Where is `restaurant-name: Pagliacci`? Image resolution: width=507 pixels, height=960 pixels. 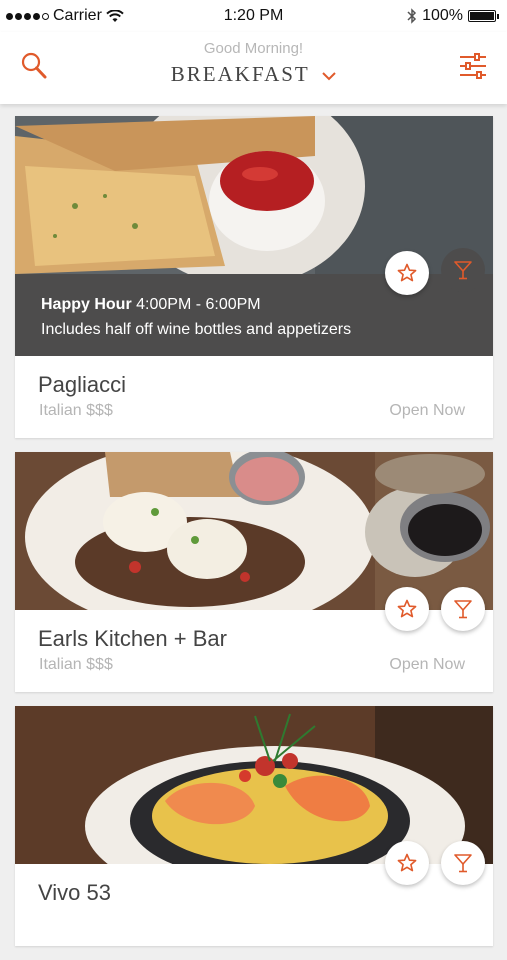 restaurant-name: Pagliacci is located at coordinates (82, 384).